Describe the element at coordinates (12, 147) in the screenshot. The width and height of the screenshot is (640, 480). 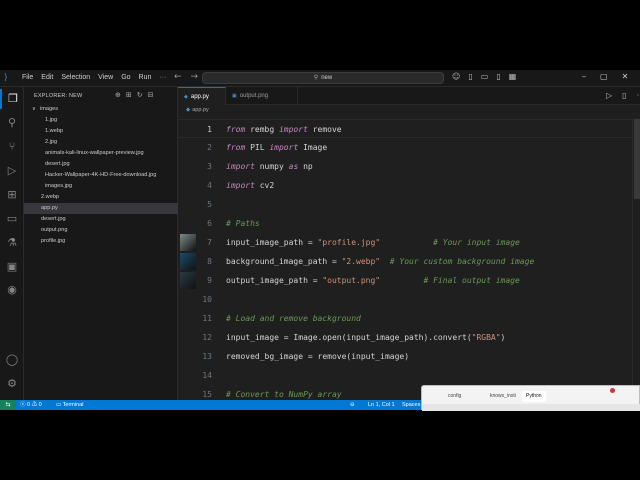
I see `source-control-icon: ⑂` at that location.